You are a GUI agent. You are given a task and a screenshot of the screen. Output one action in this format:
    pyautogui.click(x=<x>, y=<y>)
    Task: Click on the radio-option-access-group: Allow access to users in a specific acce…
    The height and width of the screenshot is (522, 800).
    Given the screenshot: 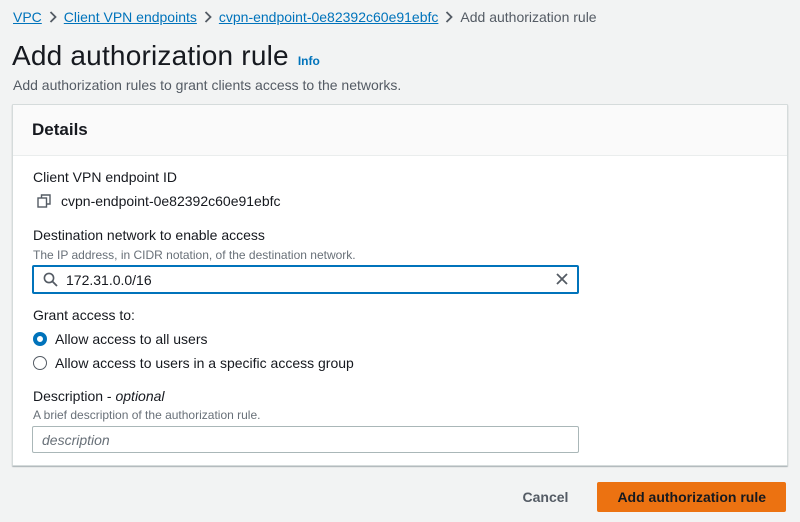 What is the action you would take?
    pyautogui.click(x=193, y=363)
    